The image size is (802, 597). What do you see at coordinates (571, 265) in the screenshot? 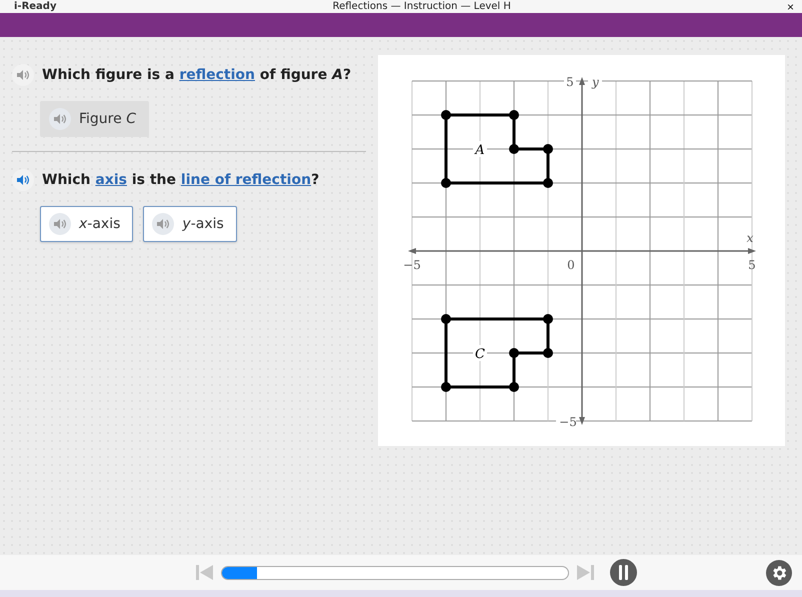
I see `origin-label: 0` at bounding box center [571, 265].